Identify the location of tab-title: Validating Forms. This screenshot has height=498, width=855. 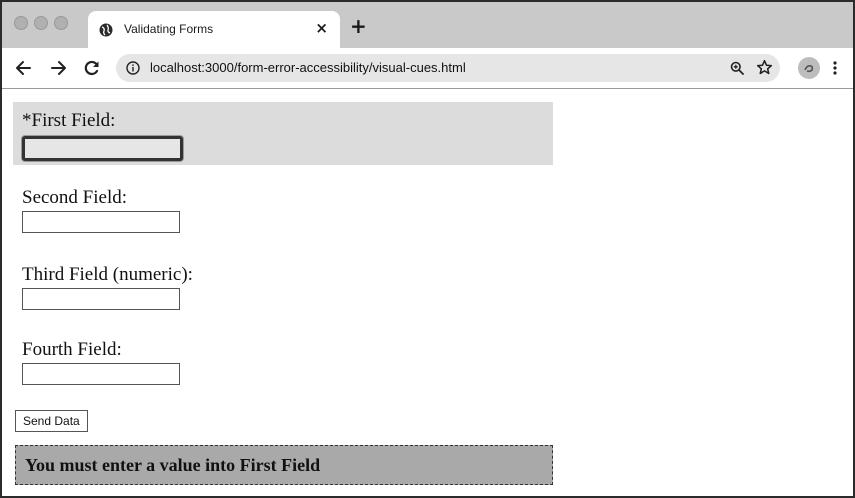
(169, 29).